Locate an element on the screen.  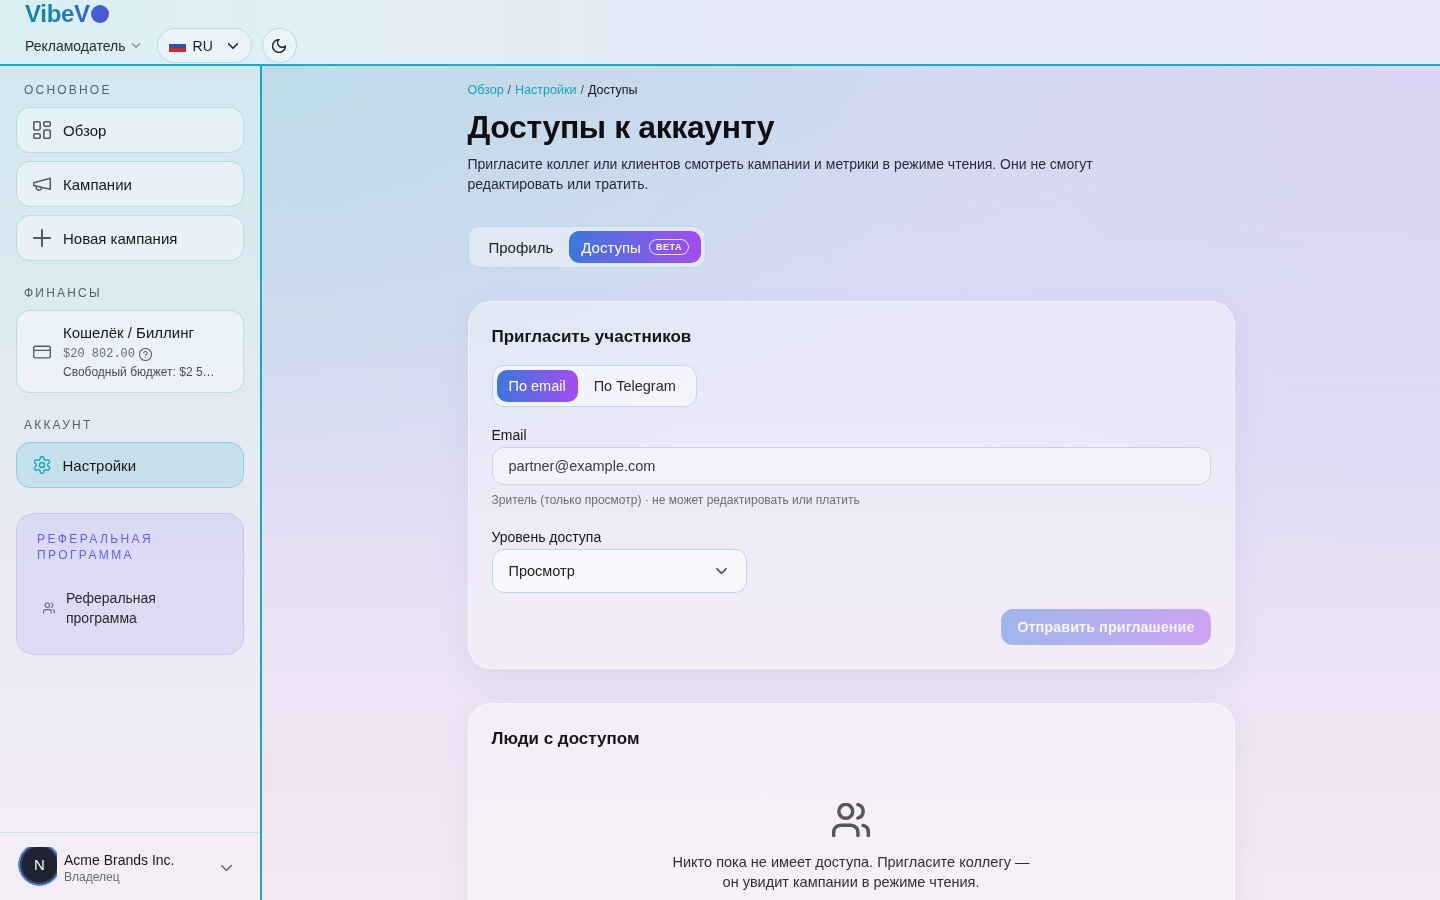
referral-link: Реферальная программа is located at coordinates (130, 608).